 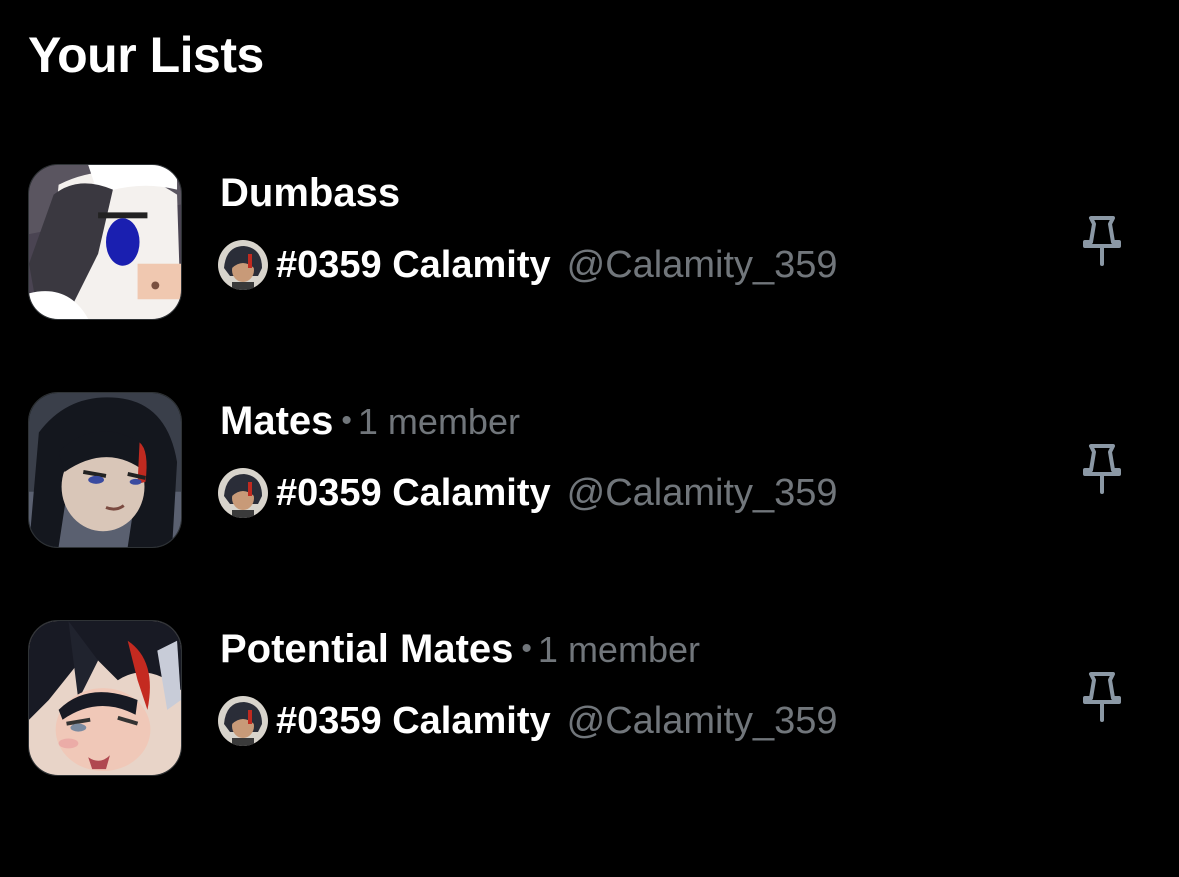 What do you see at coordinates (146, 55) in the screenshot?
I see `page-title: Your Lists` at bounding box center [146, 55].